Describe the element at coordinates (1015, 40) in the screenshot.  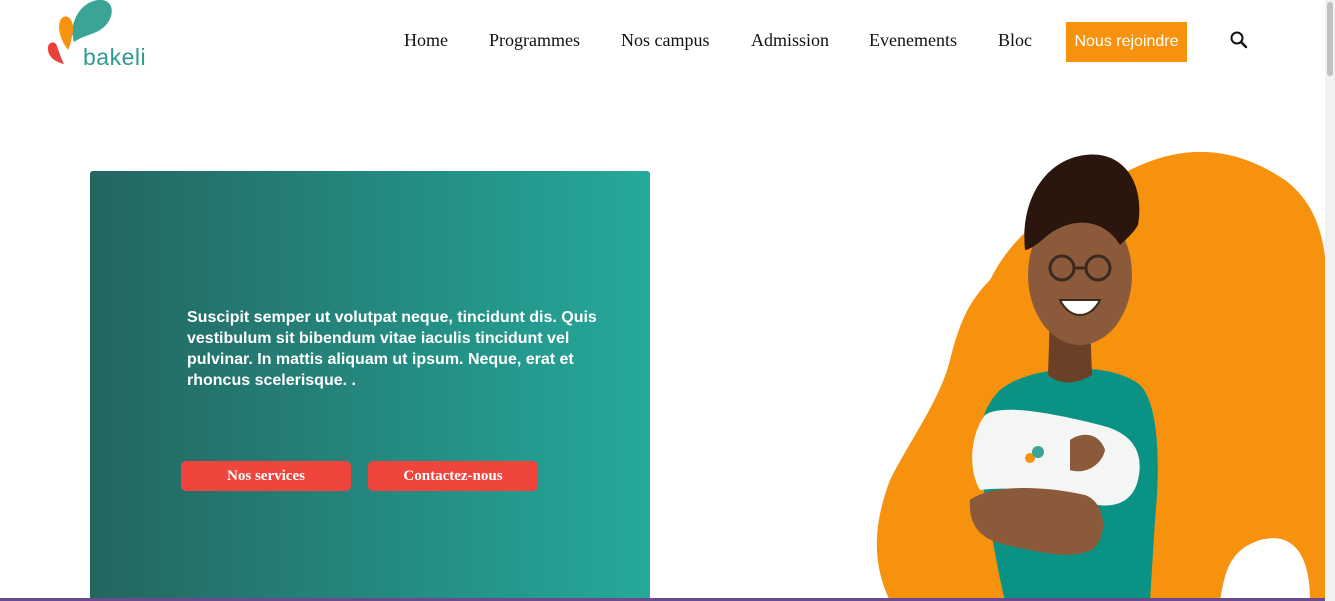
I see `nav-bloc: Bloc` at that location.